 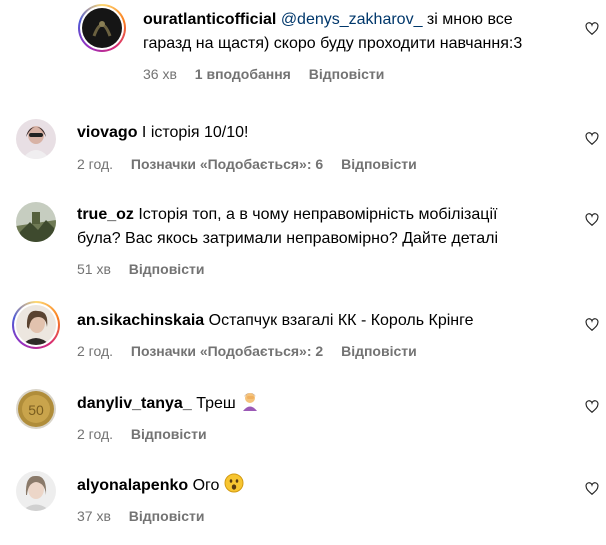 What do you see at coordinates (322, 487) in the screenshot?
I see `comment-text: alyonalapenko Ого` at bounding box center [322, 487].